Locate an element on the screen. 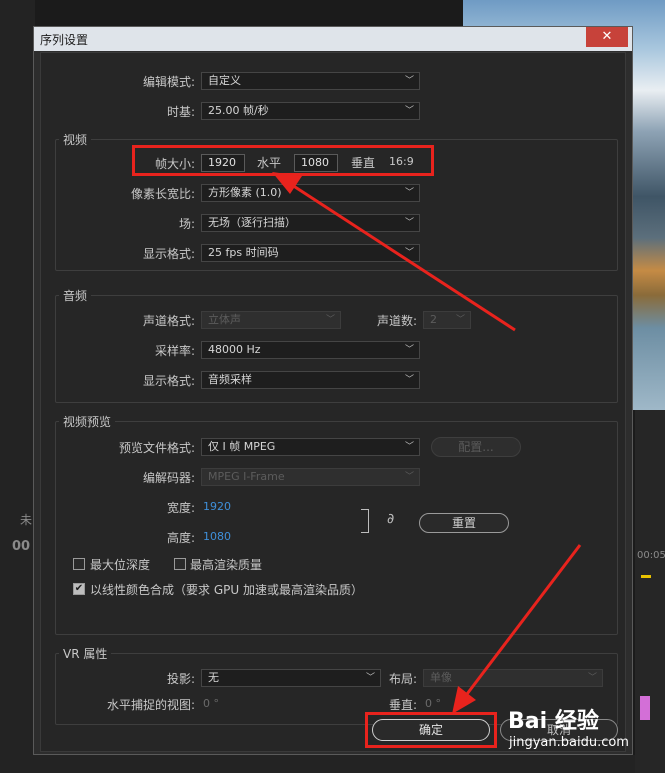  arrow-to-frame-size is located at coordinates (394, 252).